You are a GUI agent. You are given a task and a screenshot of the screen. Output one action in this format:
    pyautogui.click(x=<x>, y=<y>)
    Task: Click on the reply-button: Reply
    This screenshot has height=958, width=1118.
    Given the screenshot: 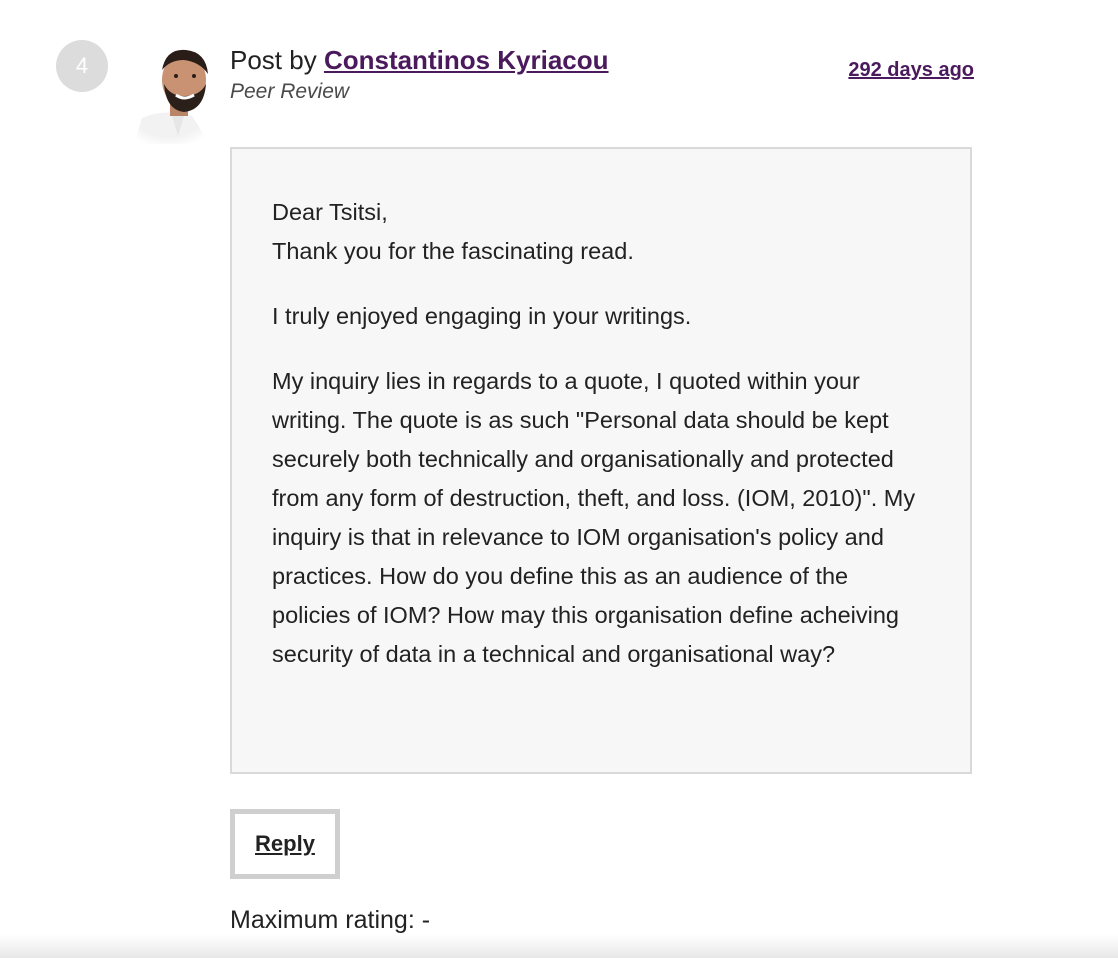 What is the action you would take?
    pyautogui.click(x=285, y=844)
    